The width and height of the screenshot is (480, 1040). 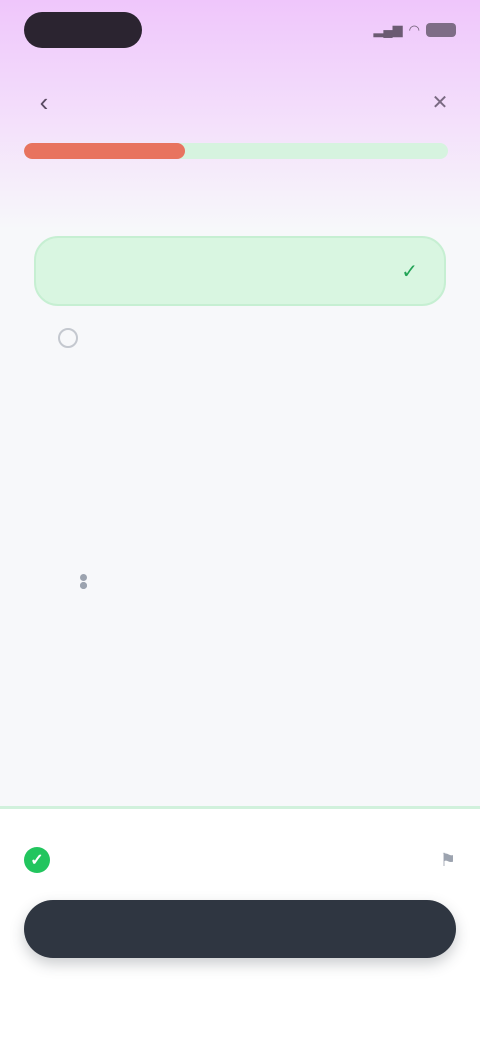 I want to click on status-bar: ▂▄▆ ◠, so click(x=240, y=30).